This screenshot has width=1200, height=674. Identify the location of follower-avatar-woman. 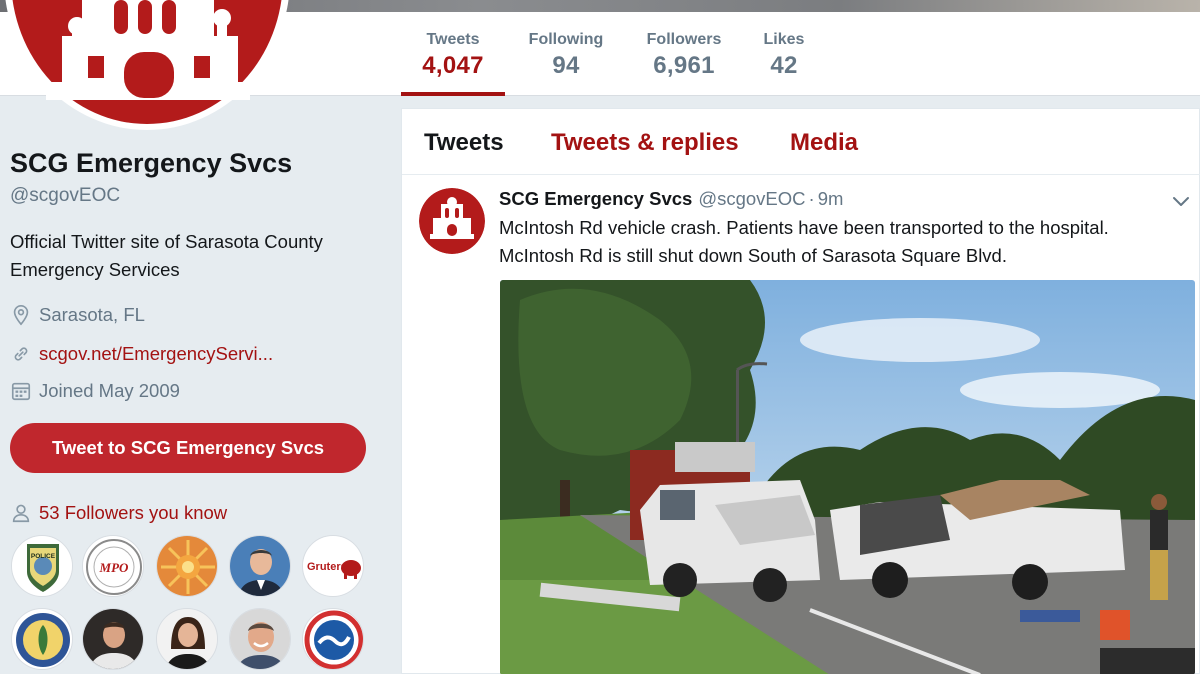
(187, 639).